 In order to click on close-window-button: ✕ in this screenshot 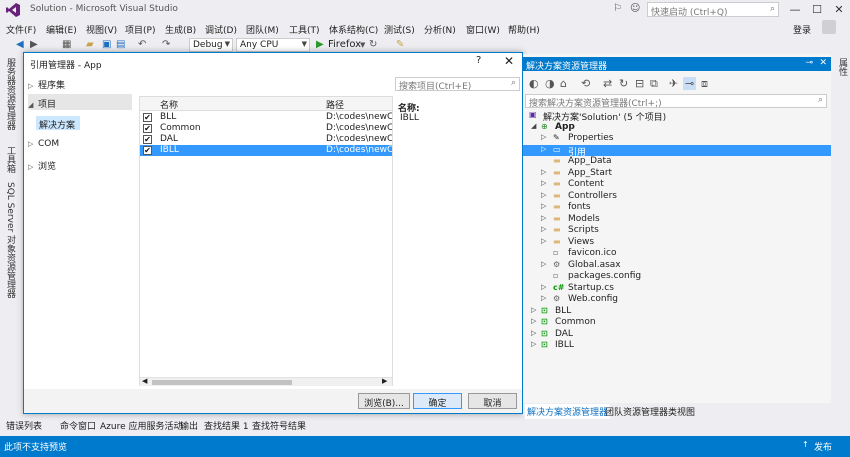, I will do `click(839, 10)`.